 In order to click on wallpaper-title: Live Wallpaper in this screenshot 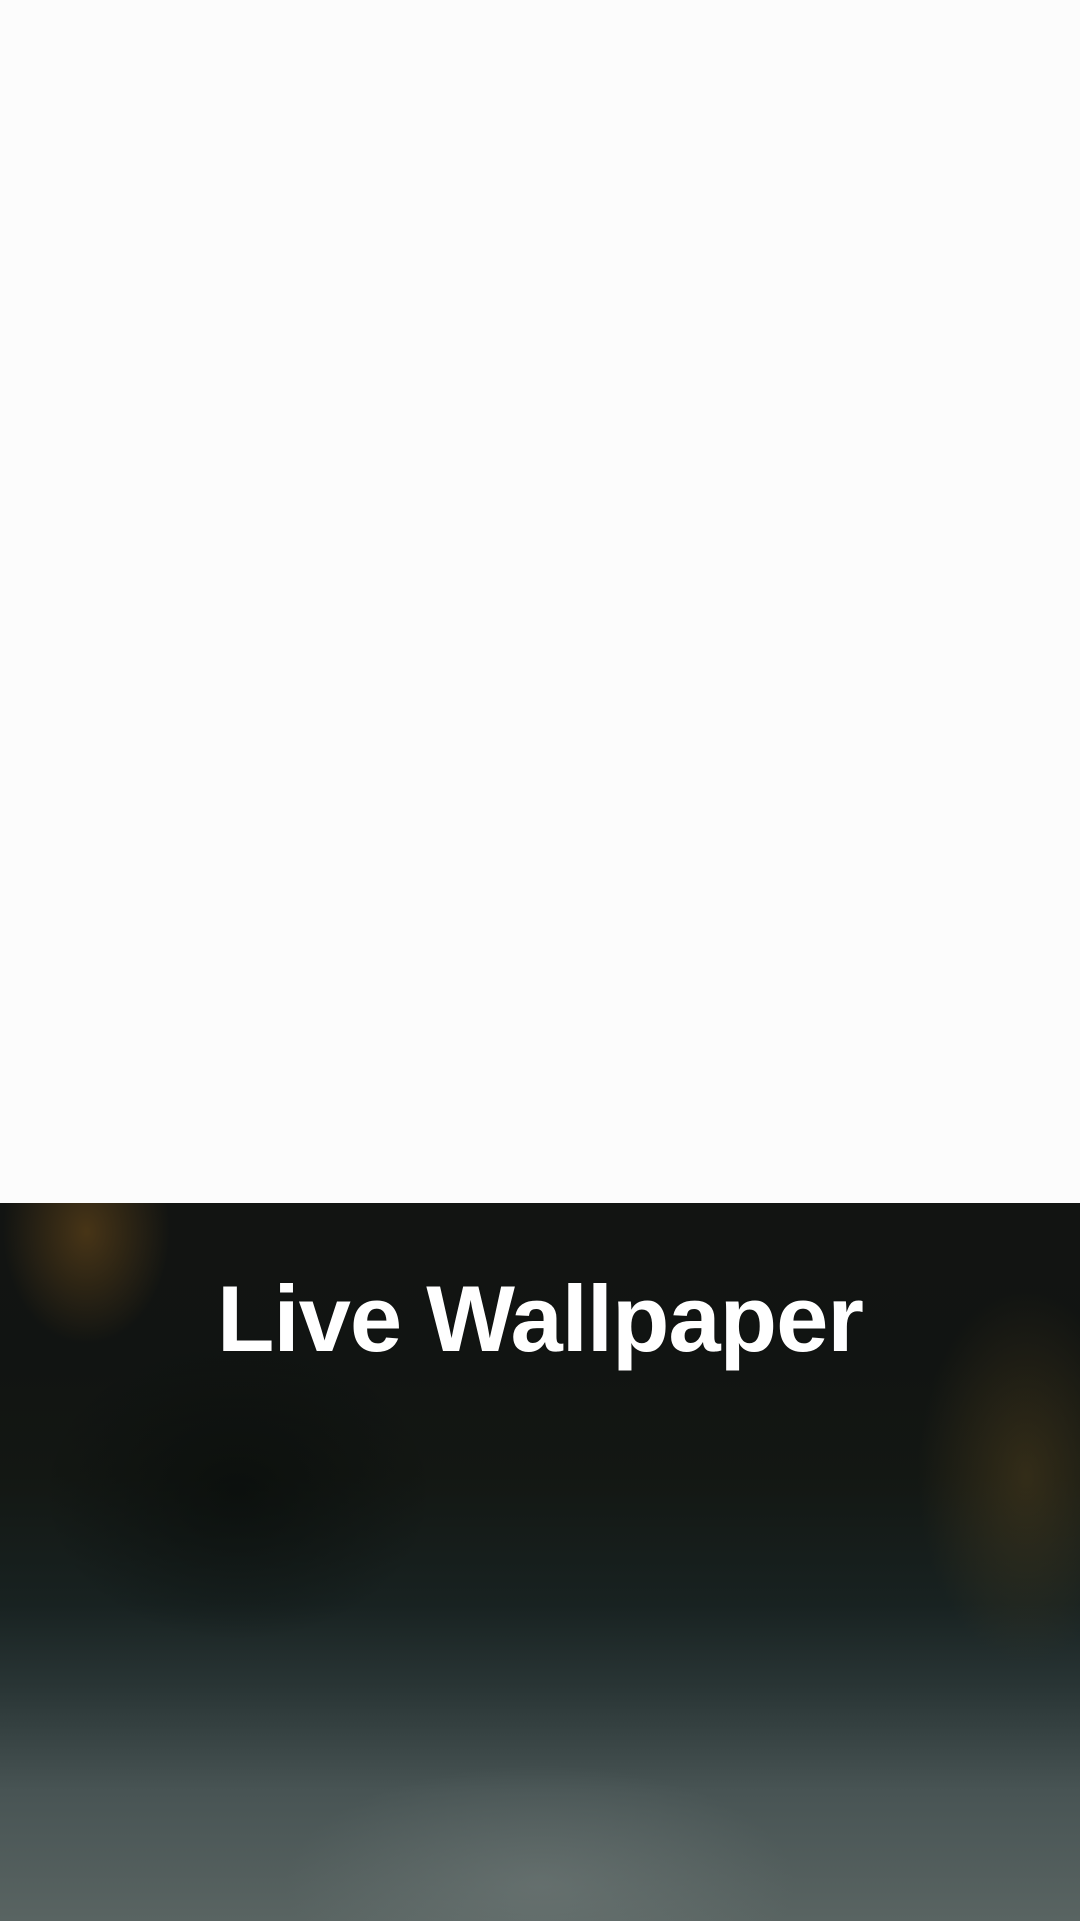, I will do `click(540, 1318)`.